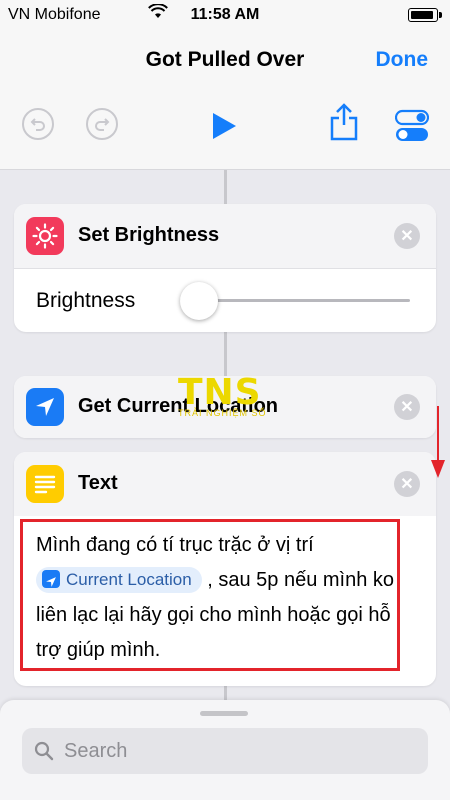 The height and width of the screenshot is (800, 450). What do you see at coordinates (149, 235) in the screenshot?
I see `action-title: Set Brightness` at bounding box center [149, 235].